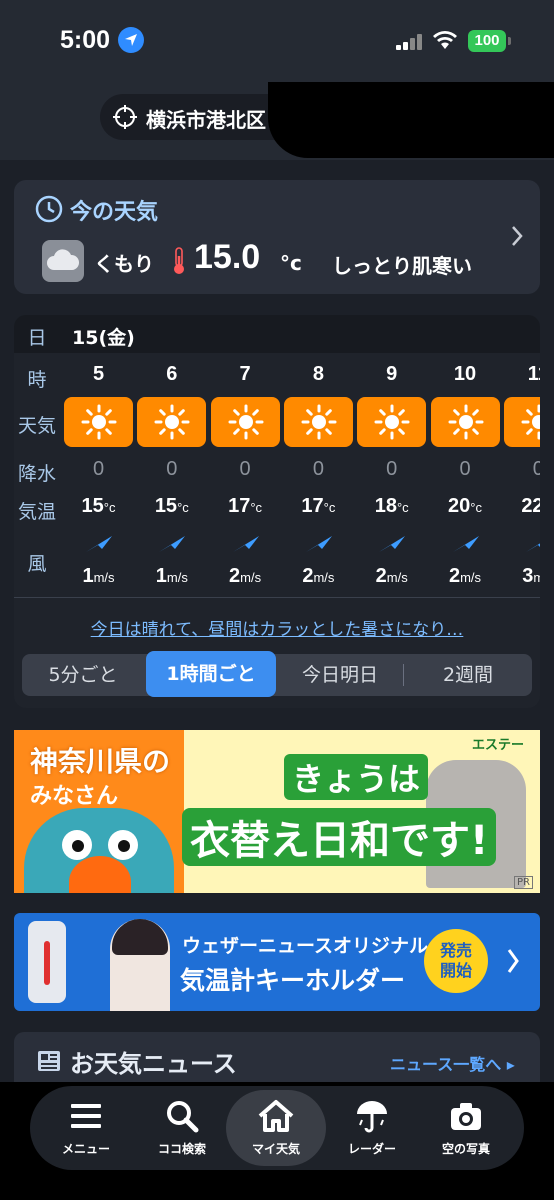 The height and width of the screenshot is (1200, 554). Describe the element at coordinates (533, 374) in the screenshot. I see `hour-label: 11` at that location.